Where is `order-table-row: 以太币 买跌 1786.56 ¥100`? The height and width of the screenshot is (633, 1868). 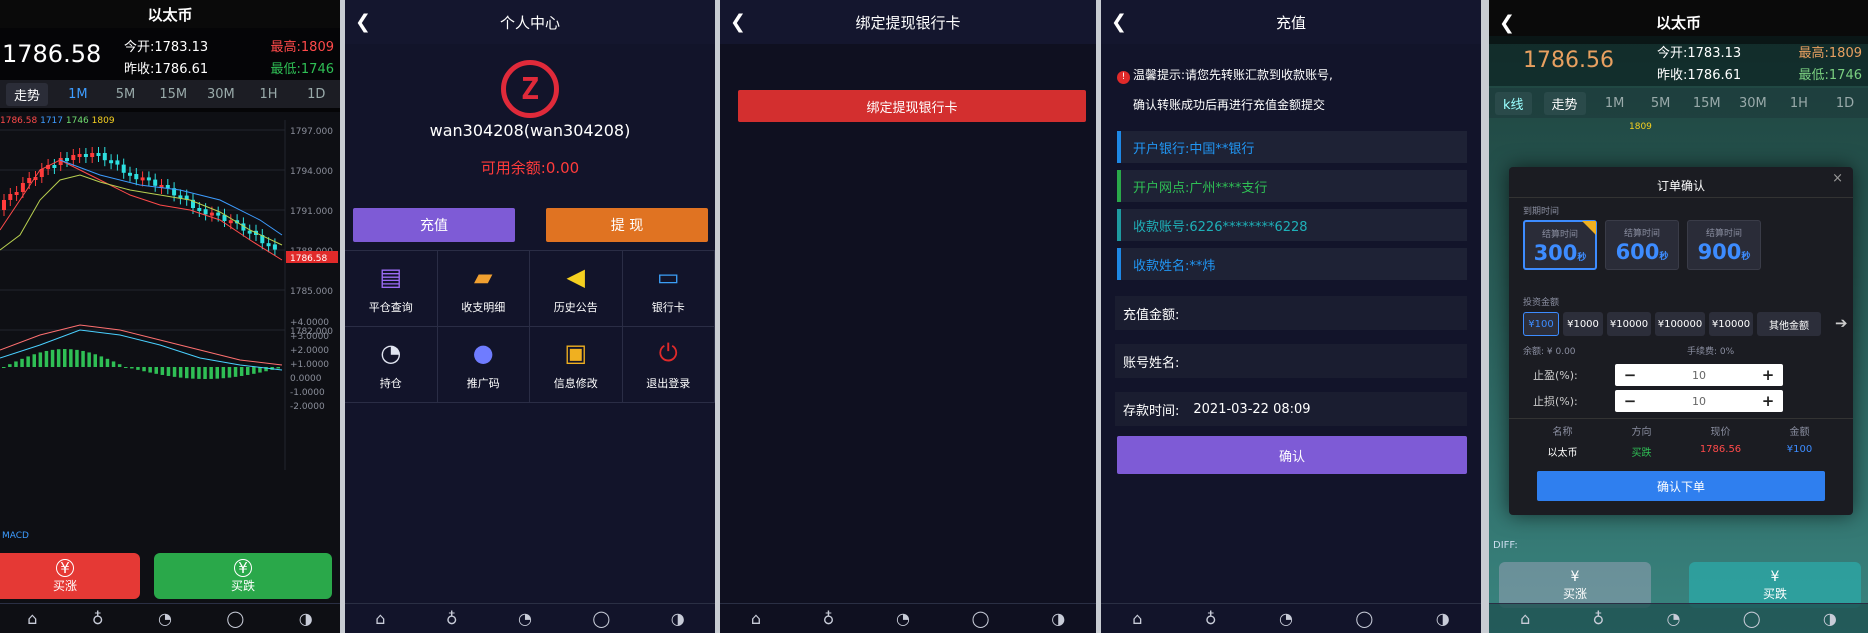
order-table-row: 以太币 买跌 1786.56 ¥100 is located at coordinates (1681, 451).